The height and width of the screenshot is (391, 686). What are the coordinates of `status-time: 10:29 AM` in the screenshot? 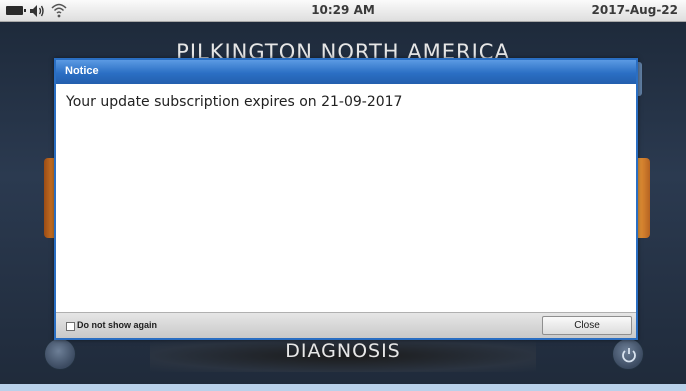 It's located at (343, 10).